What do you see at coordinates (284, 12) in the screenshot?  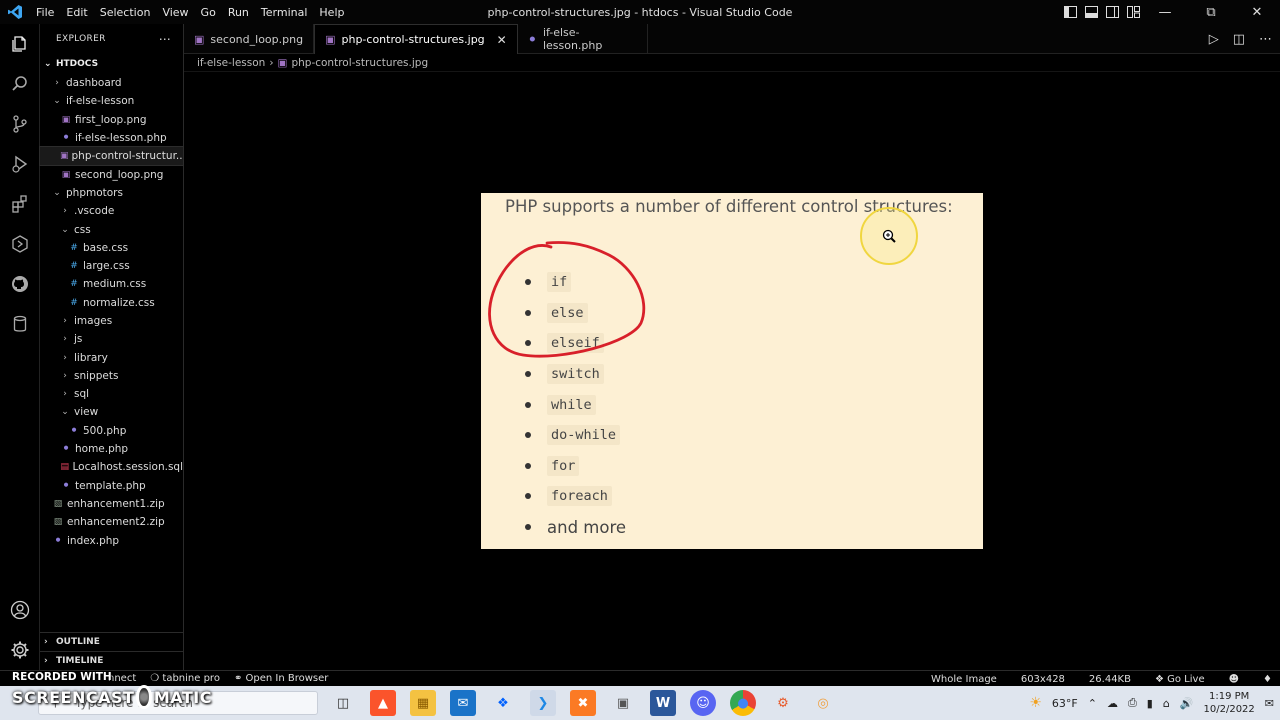 I see `menu-terminal: Terminal` at bounding box center [284, 12].